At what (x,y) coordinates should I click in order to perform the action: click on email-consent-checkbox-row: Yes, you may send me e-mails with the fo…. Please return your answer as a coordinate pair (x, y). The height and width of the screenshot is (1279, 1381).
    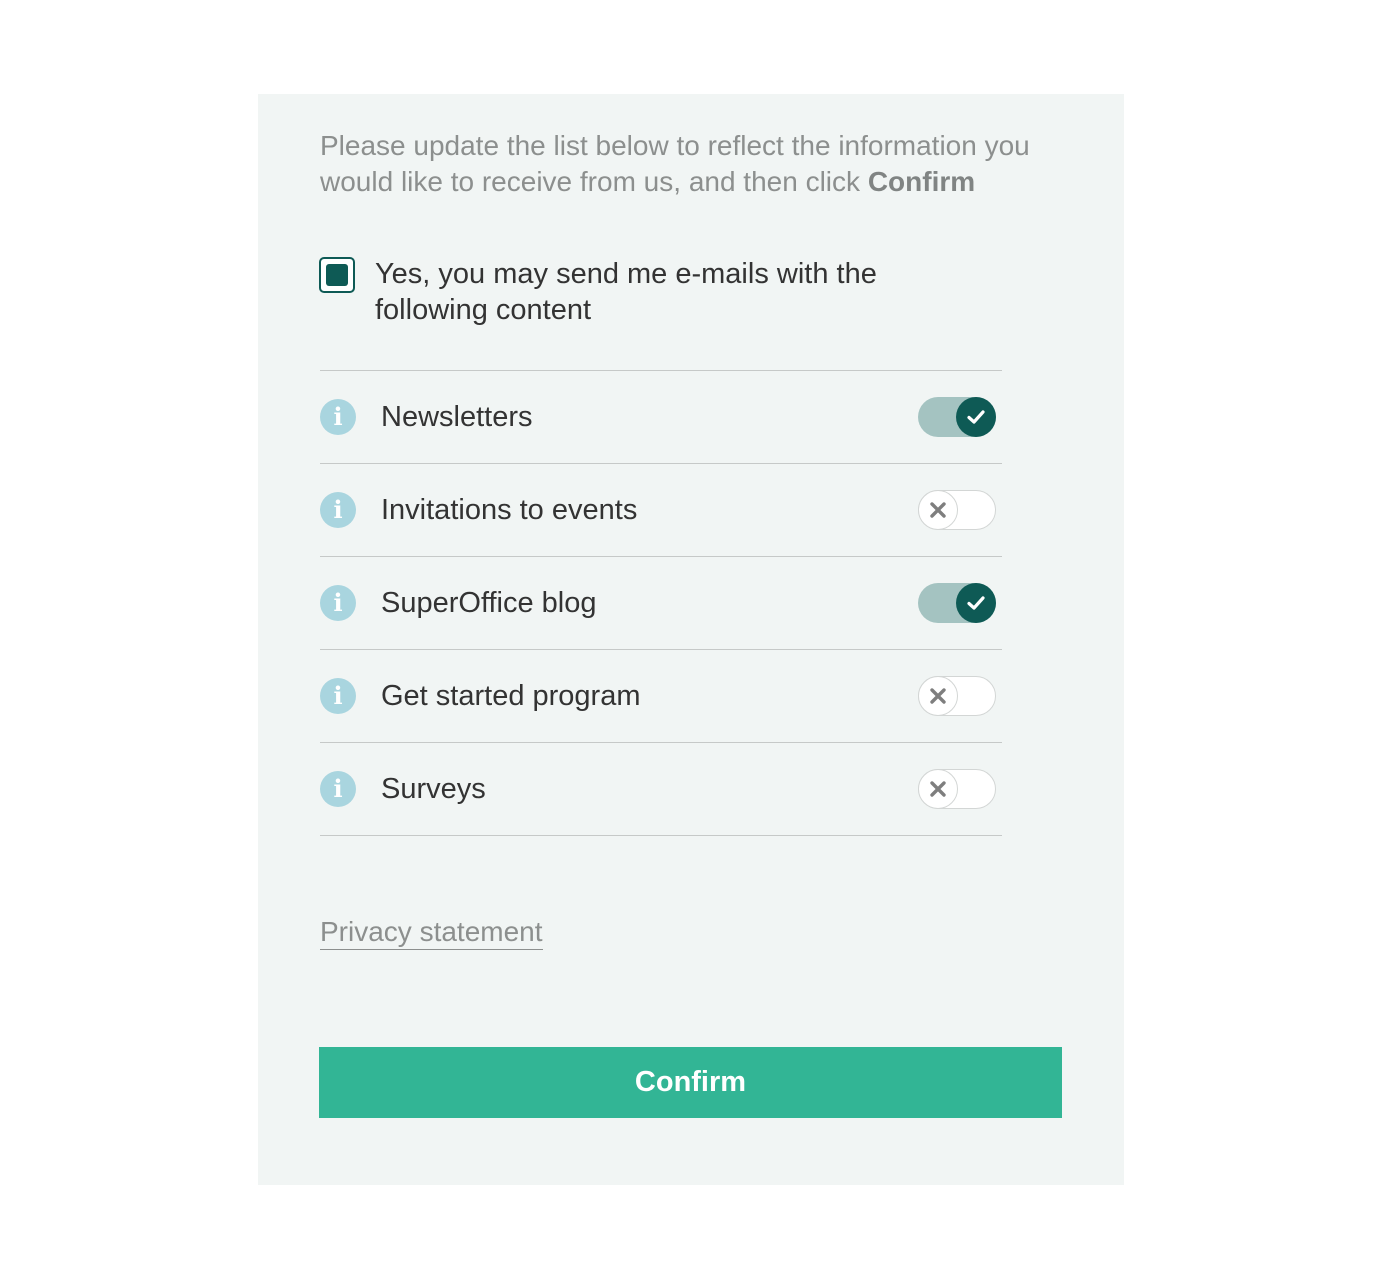
    Looking at the image, I should click on (629, 292).